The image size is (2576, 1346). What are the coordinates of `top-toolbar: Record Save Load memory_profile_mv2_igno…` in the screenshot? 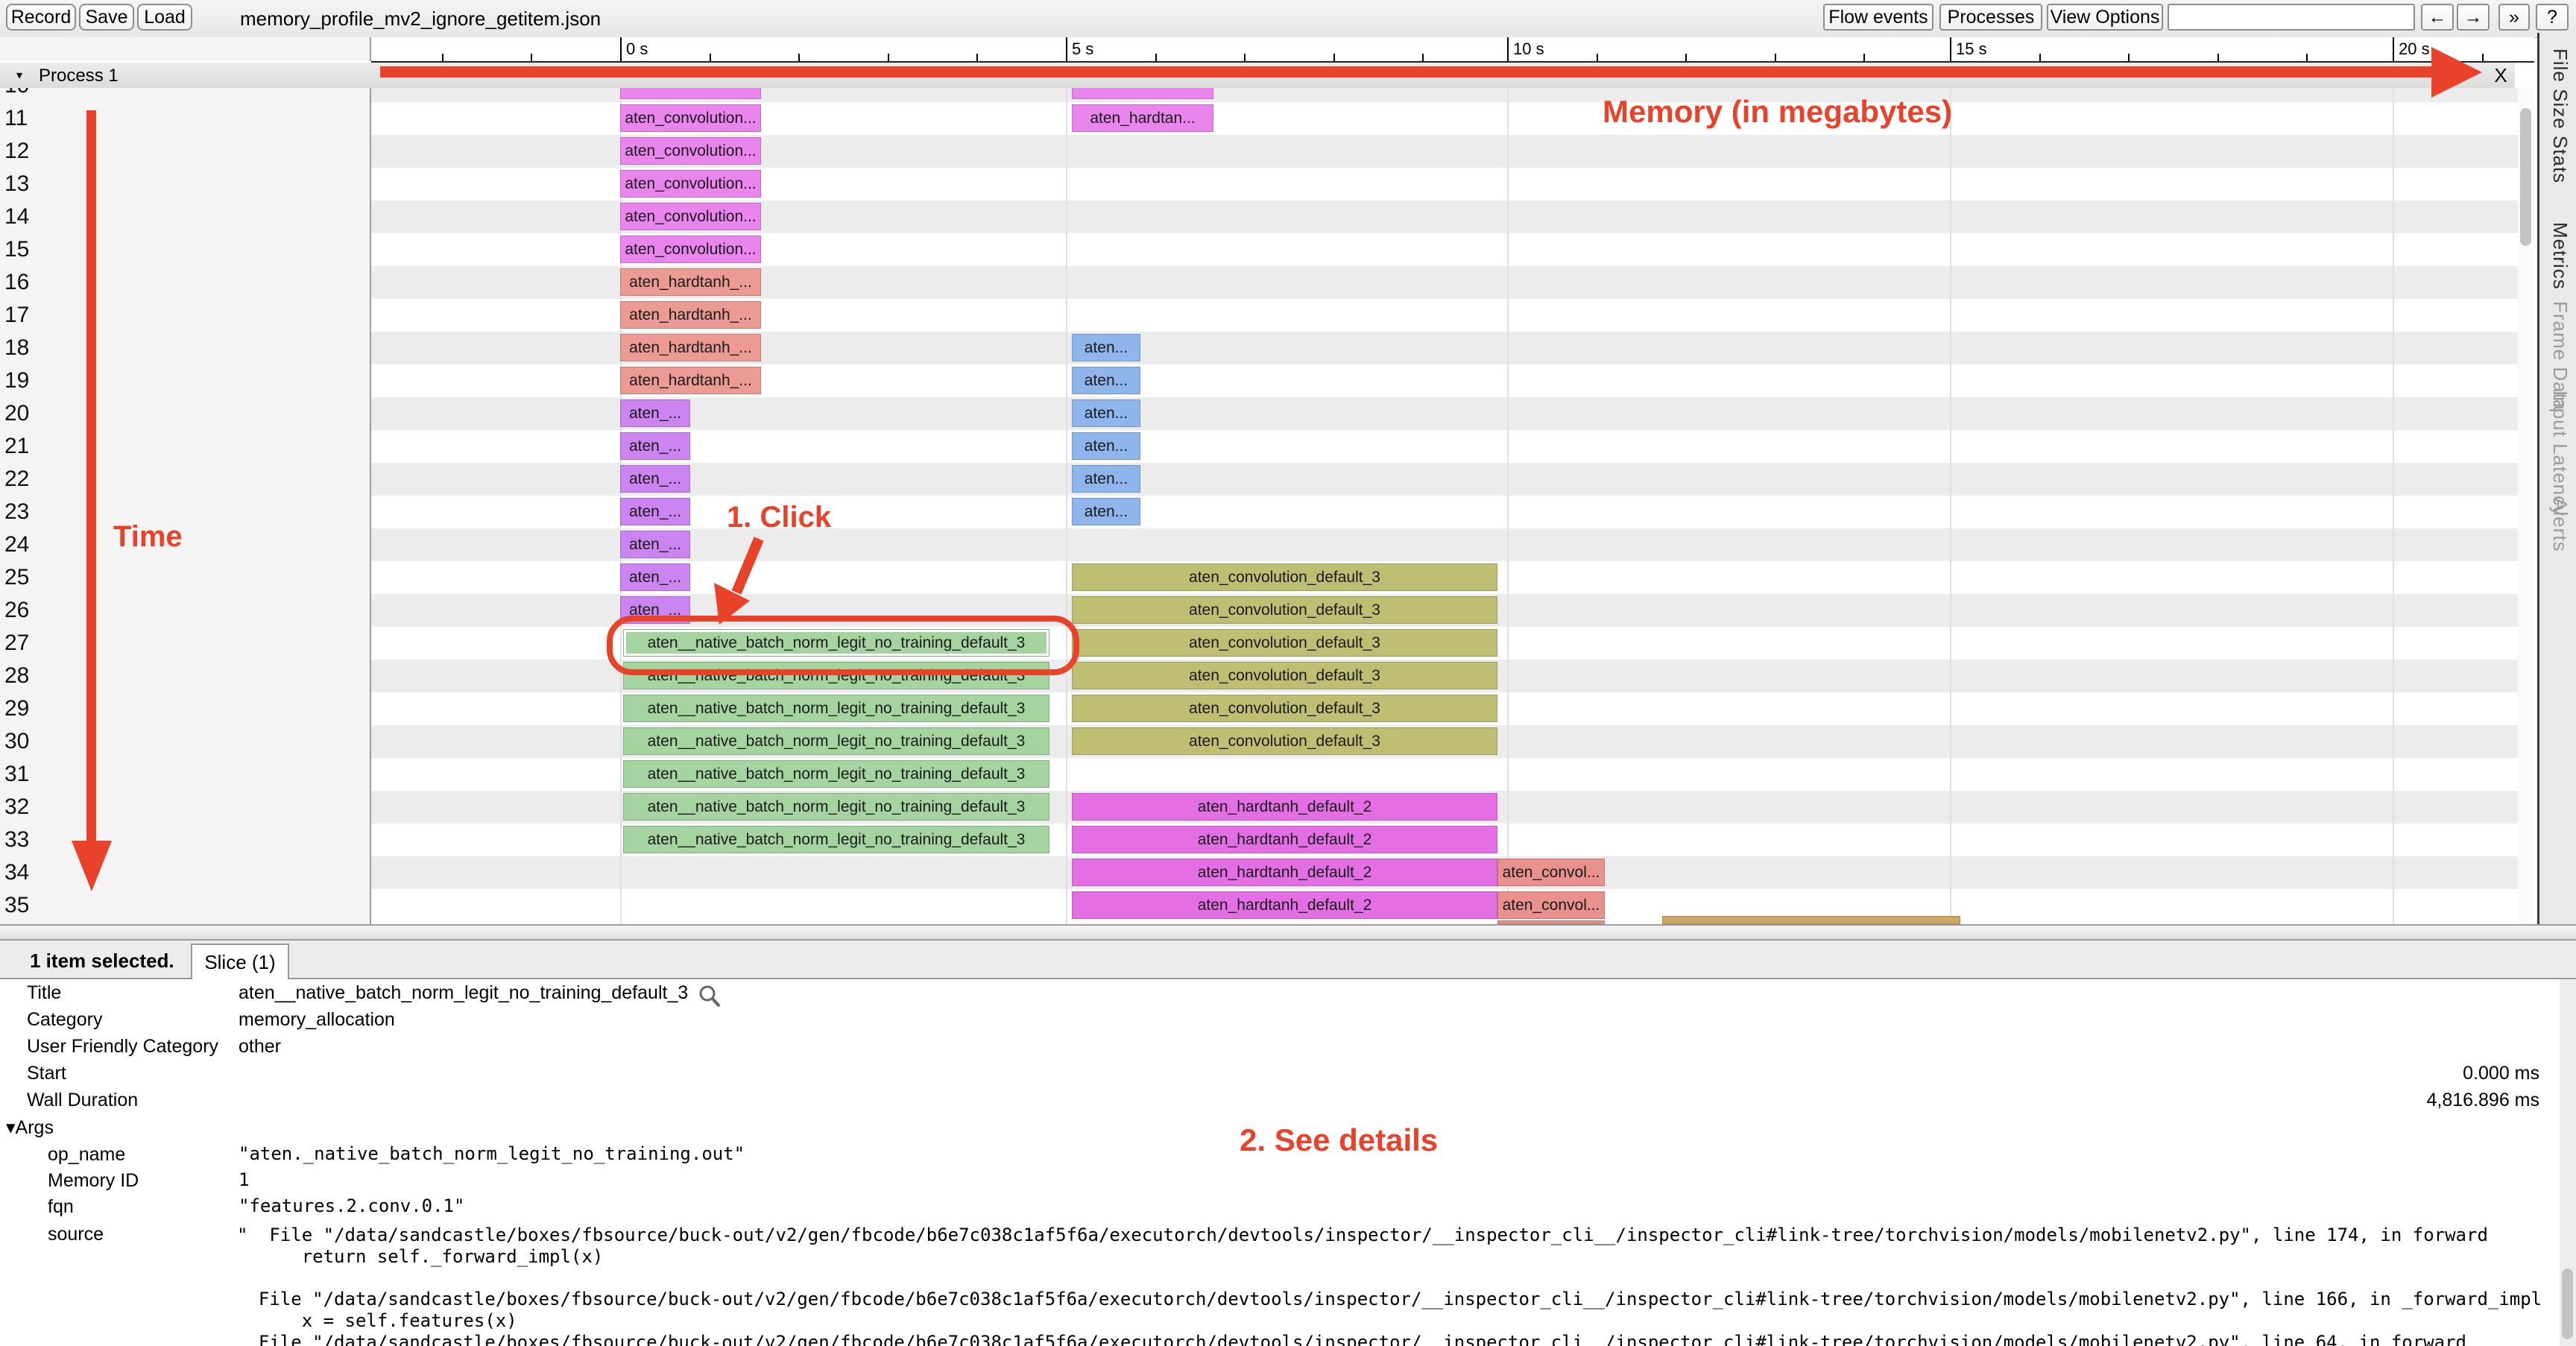 It's located at (1288, 19).